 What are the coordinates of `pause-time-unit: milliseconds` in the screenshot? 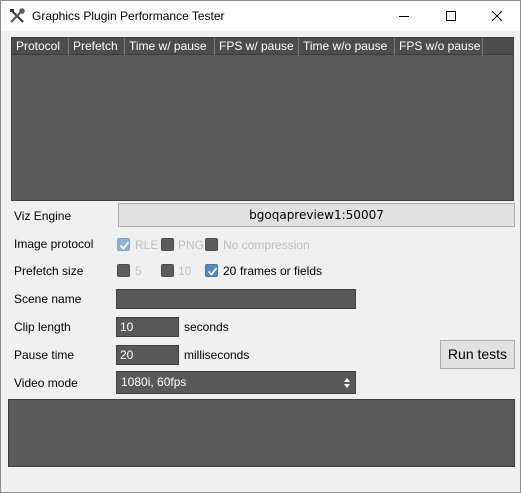 It's located at (217, 355).